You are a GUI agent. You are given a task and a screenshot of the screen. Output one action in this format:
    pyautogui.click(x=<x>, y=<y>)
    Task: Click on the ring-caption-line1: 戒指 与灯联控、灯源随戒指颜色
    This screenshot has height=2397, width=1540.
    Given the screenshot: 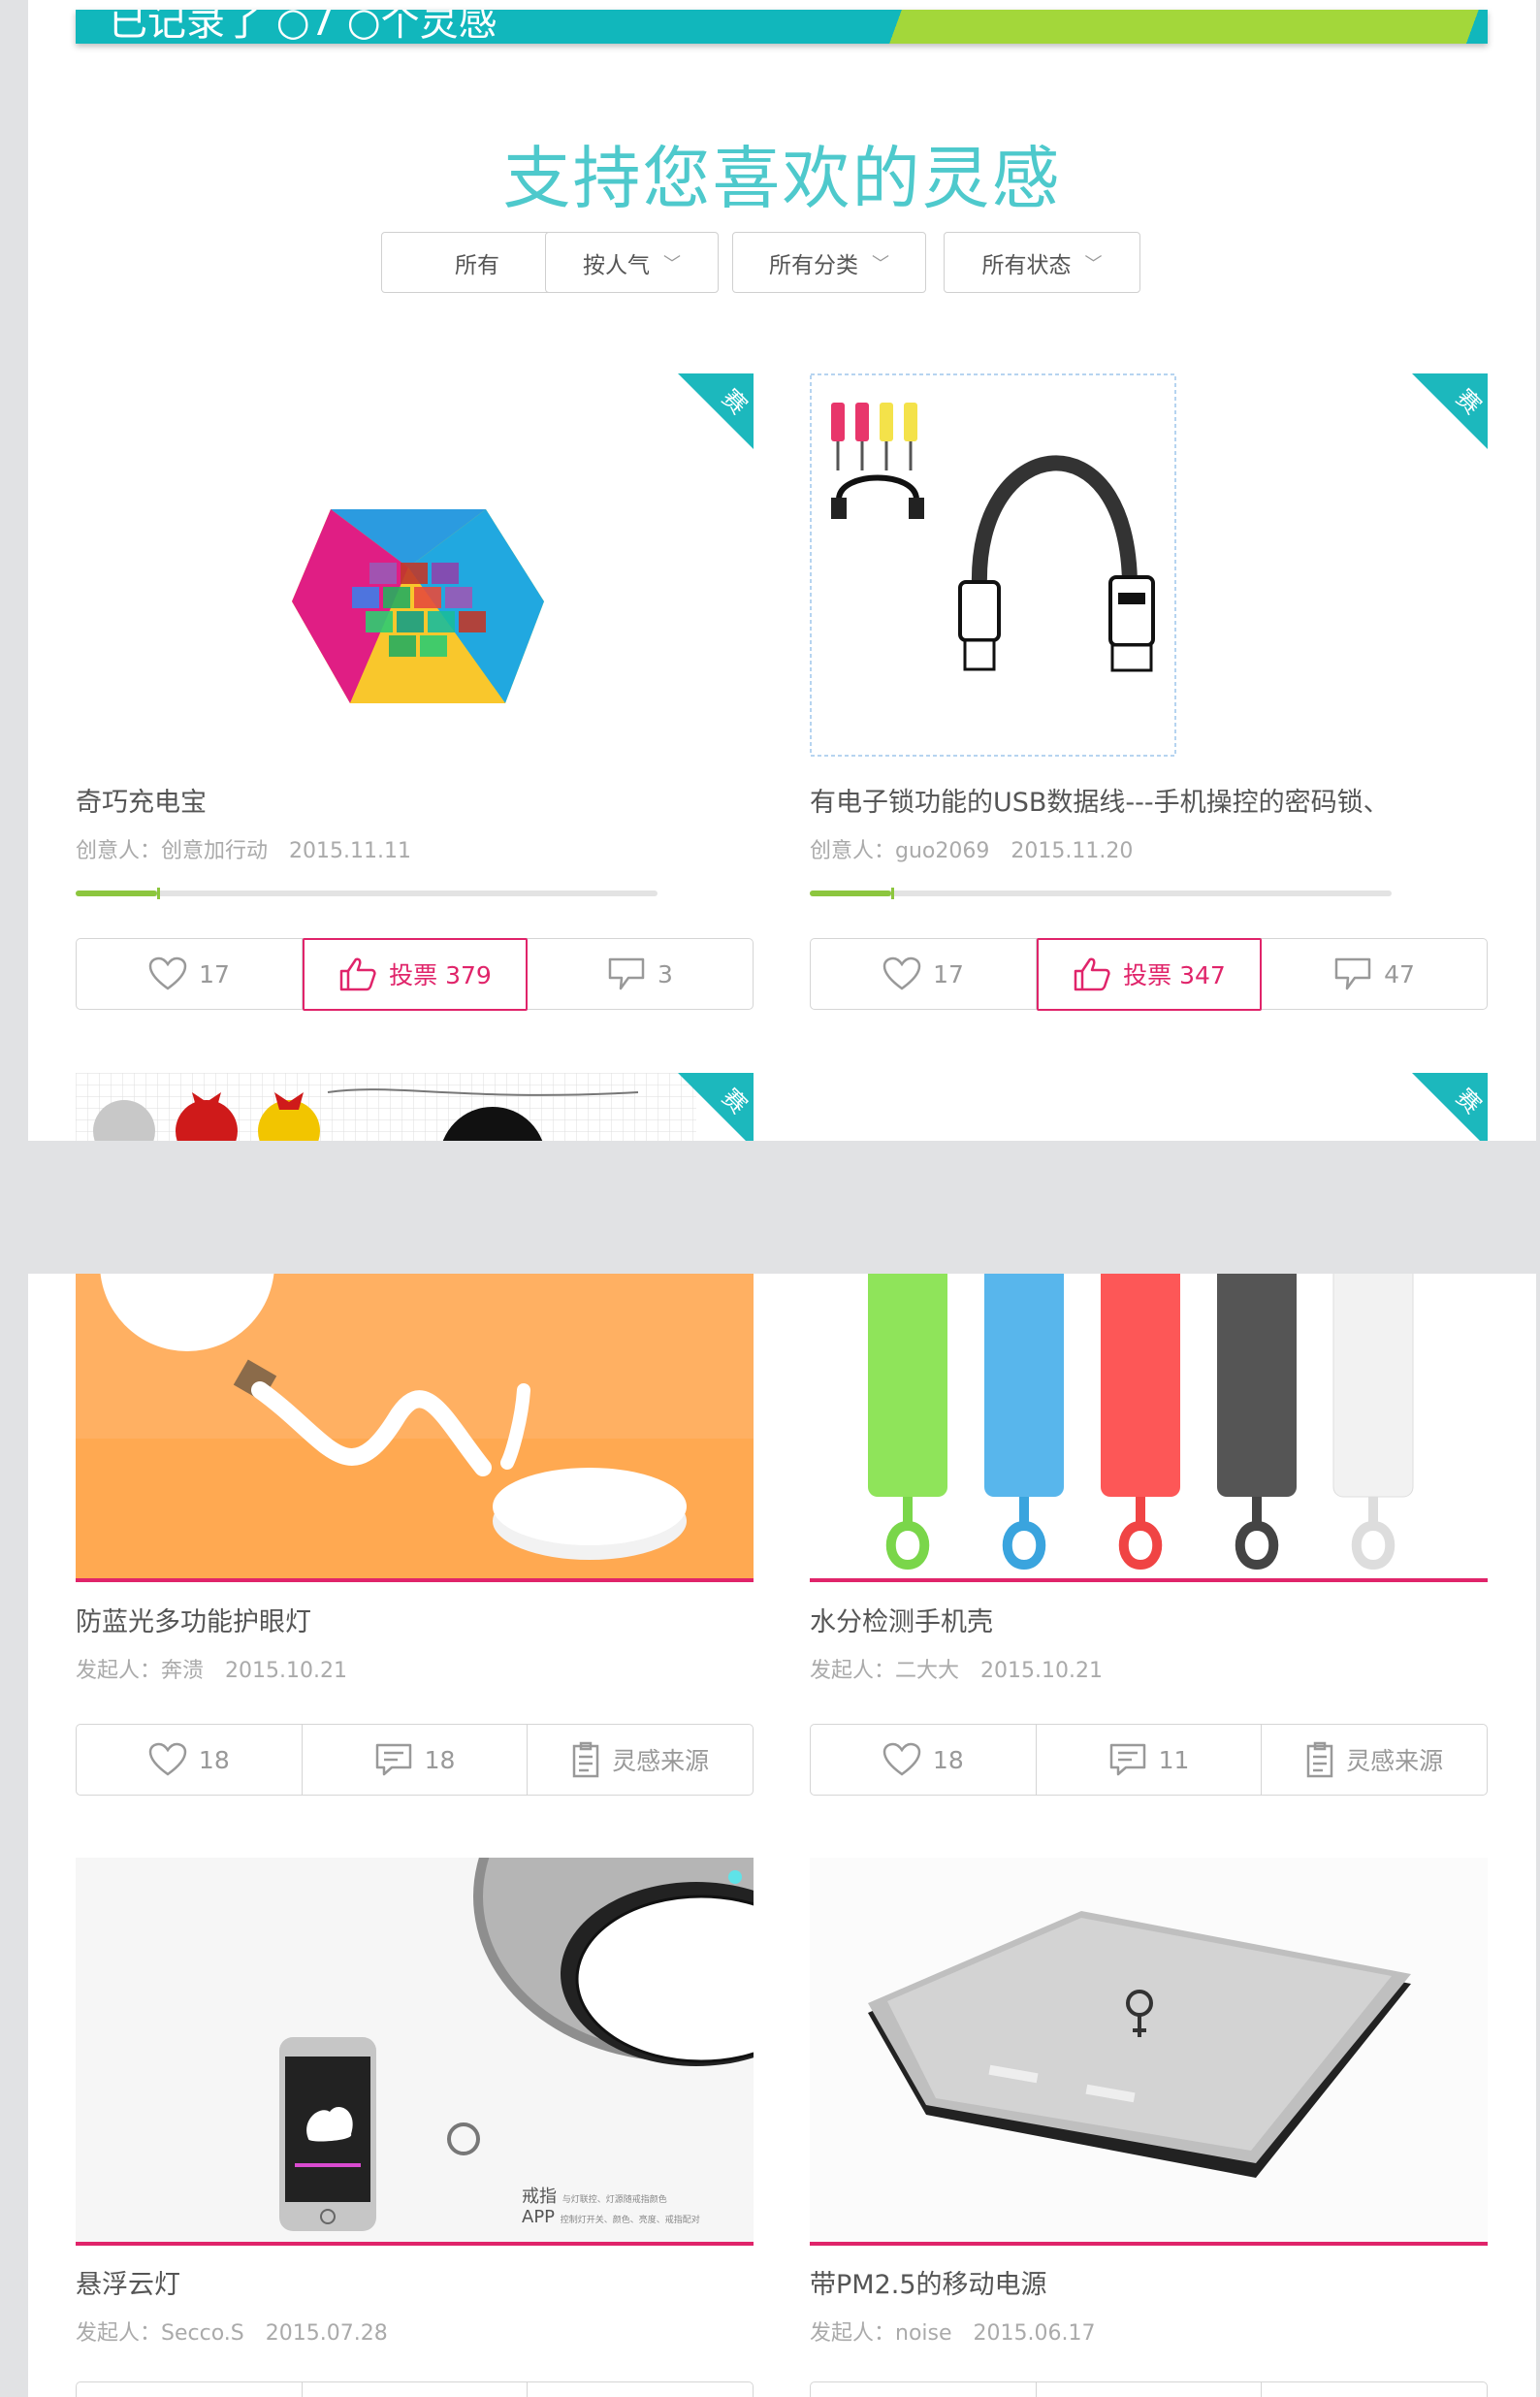 What is the action you would take?
    pyautogui.click(x=594, y=2196)
    